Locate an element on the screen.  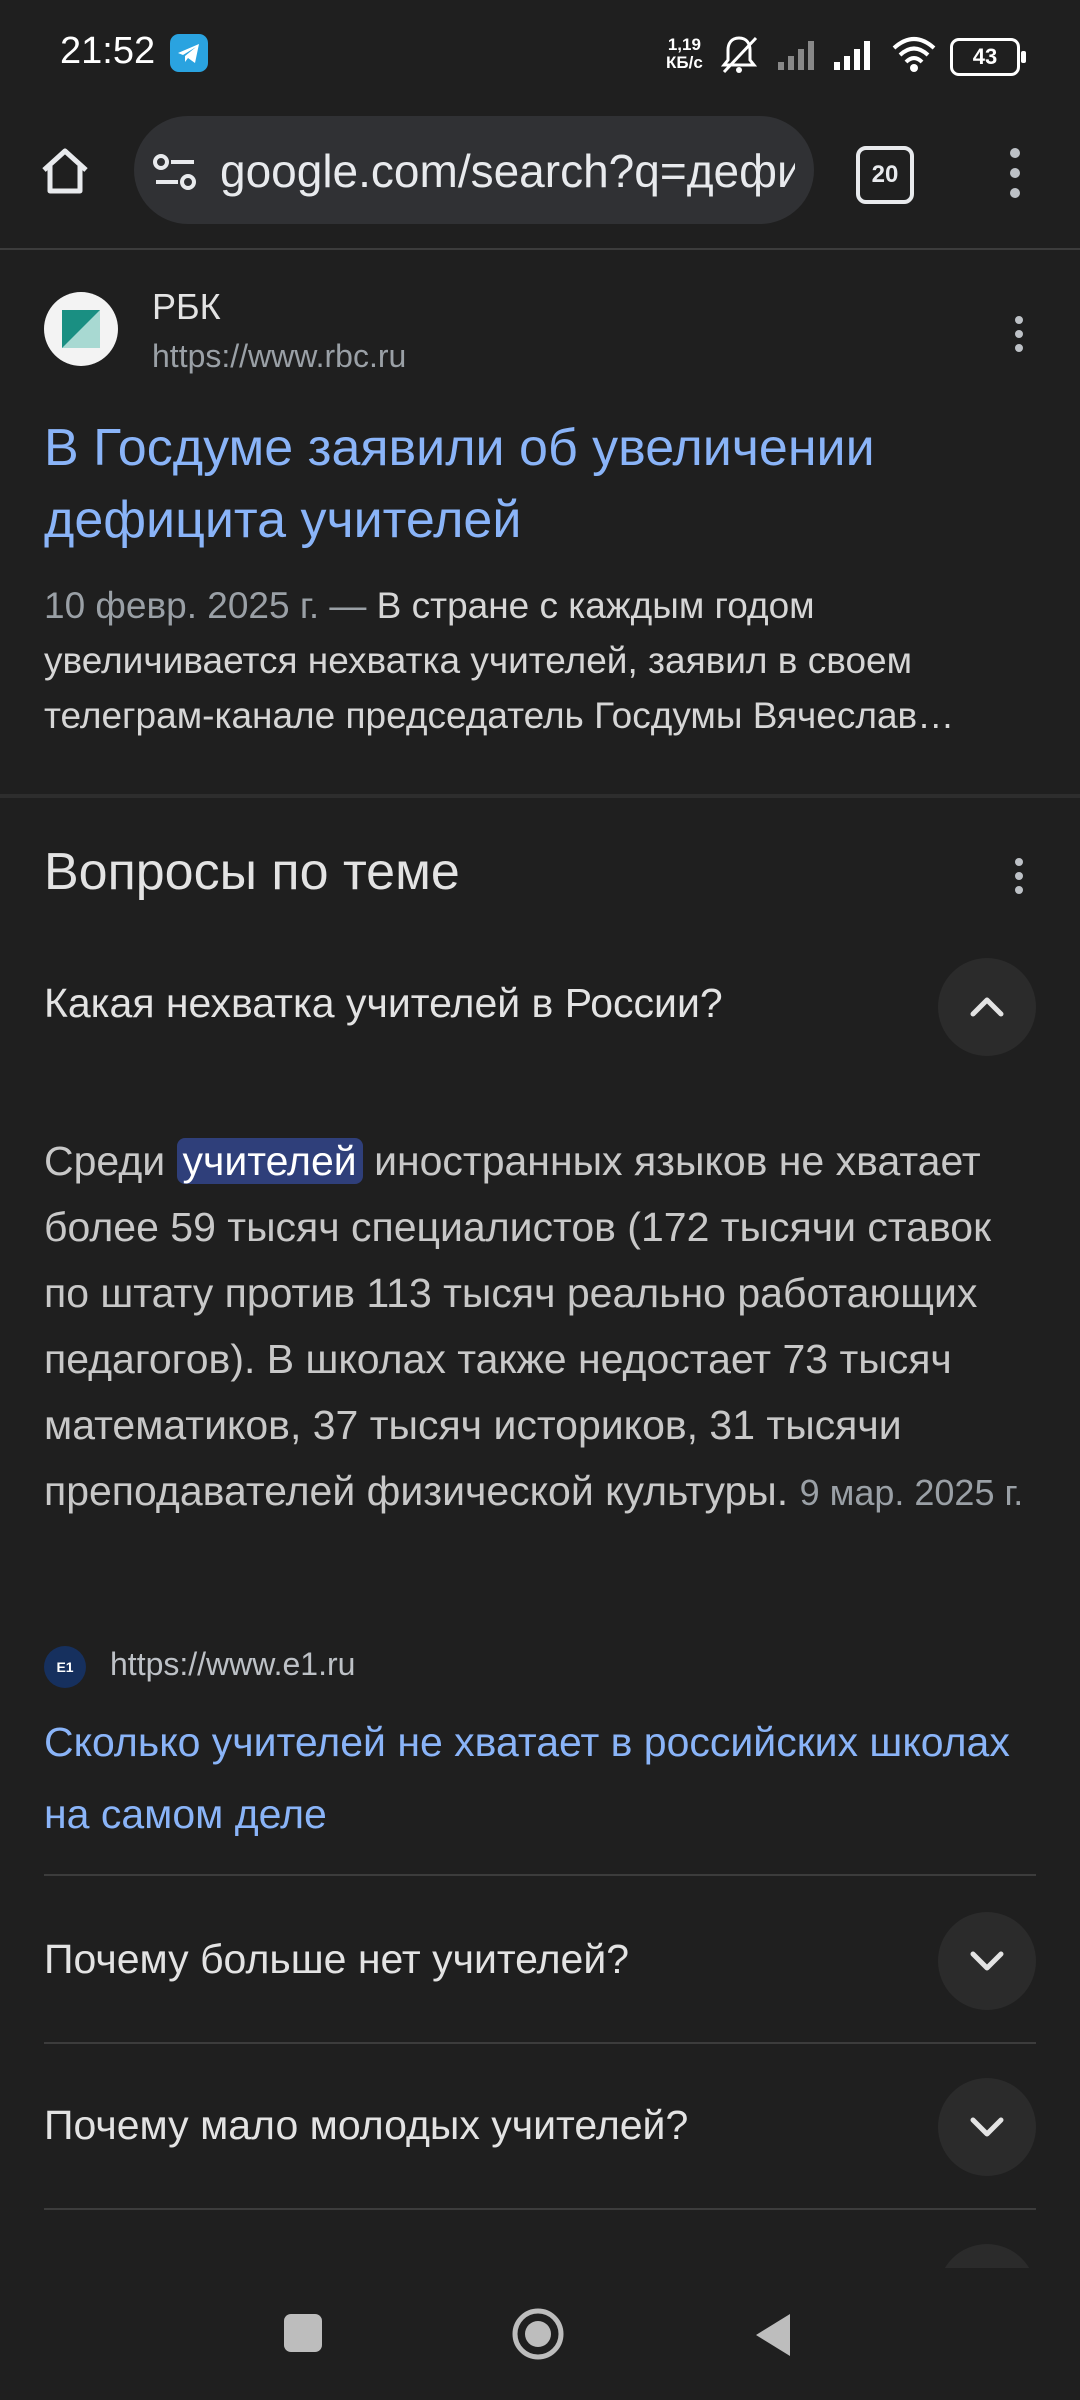
signal-icon is located at coordinates (799, 56).